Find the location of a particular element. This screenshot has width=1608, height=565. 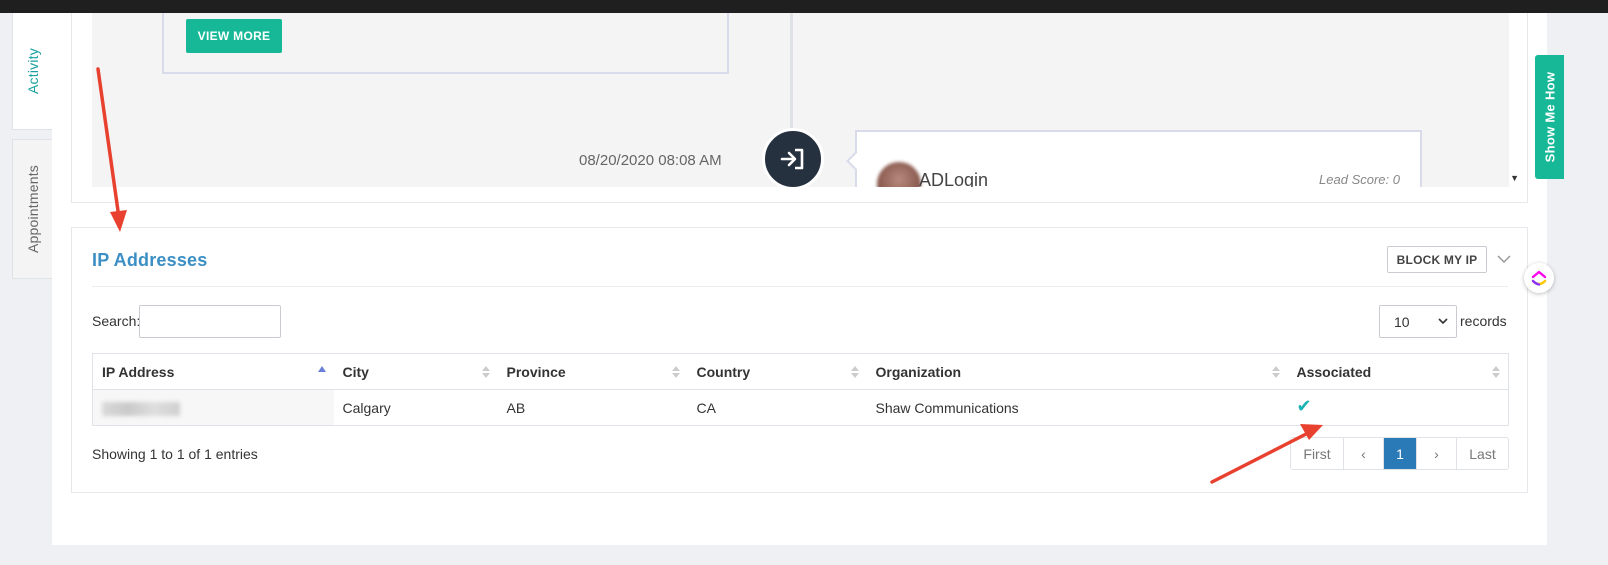

search-input is located at coordinates (210, 321).